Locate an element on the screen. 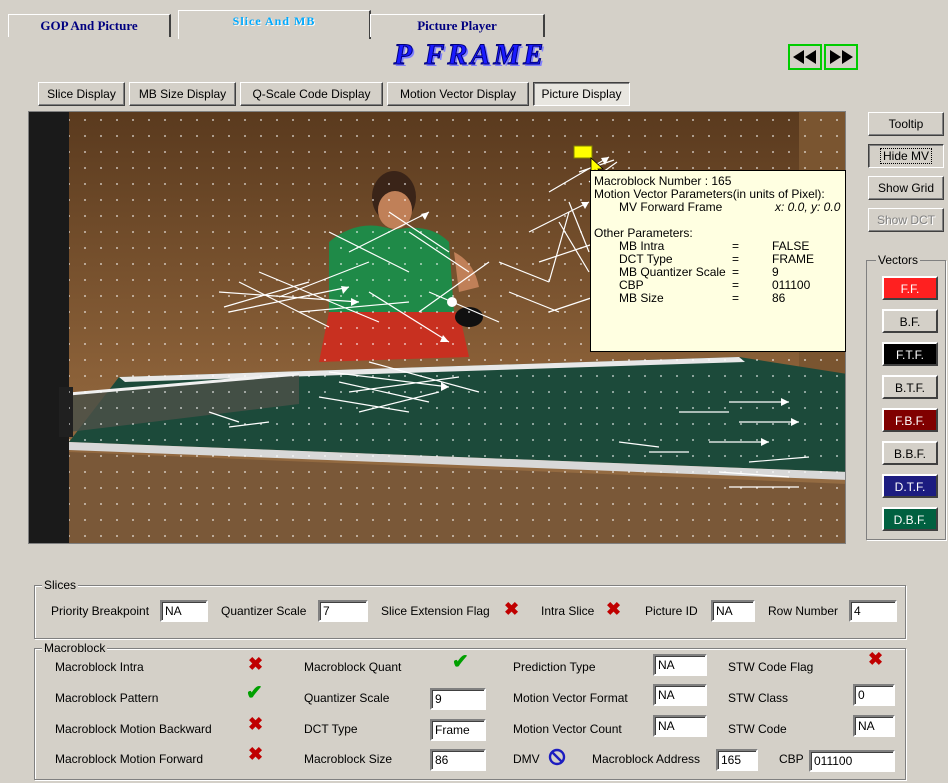 This screenshot has width=948, height=783. picture-id-label: Picture ID is located at coordinates (671, 611).